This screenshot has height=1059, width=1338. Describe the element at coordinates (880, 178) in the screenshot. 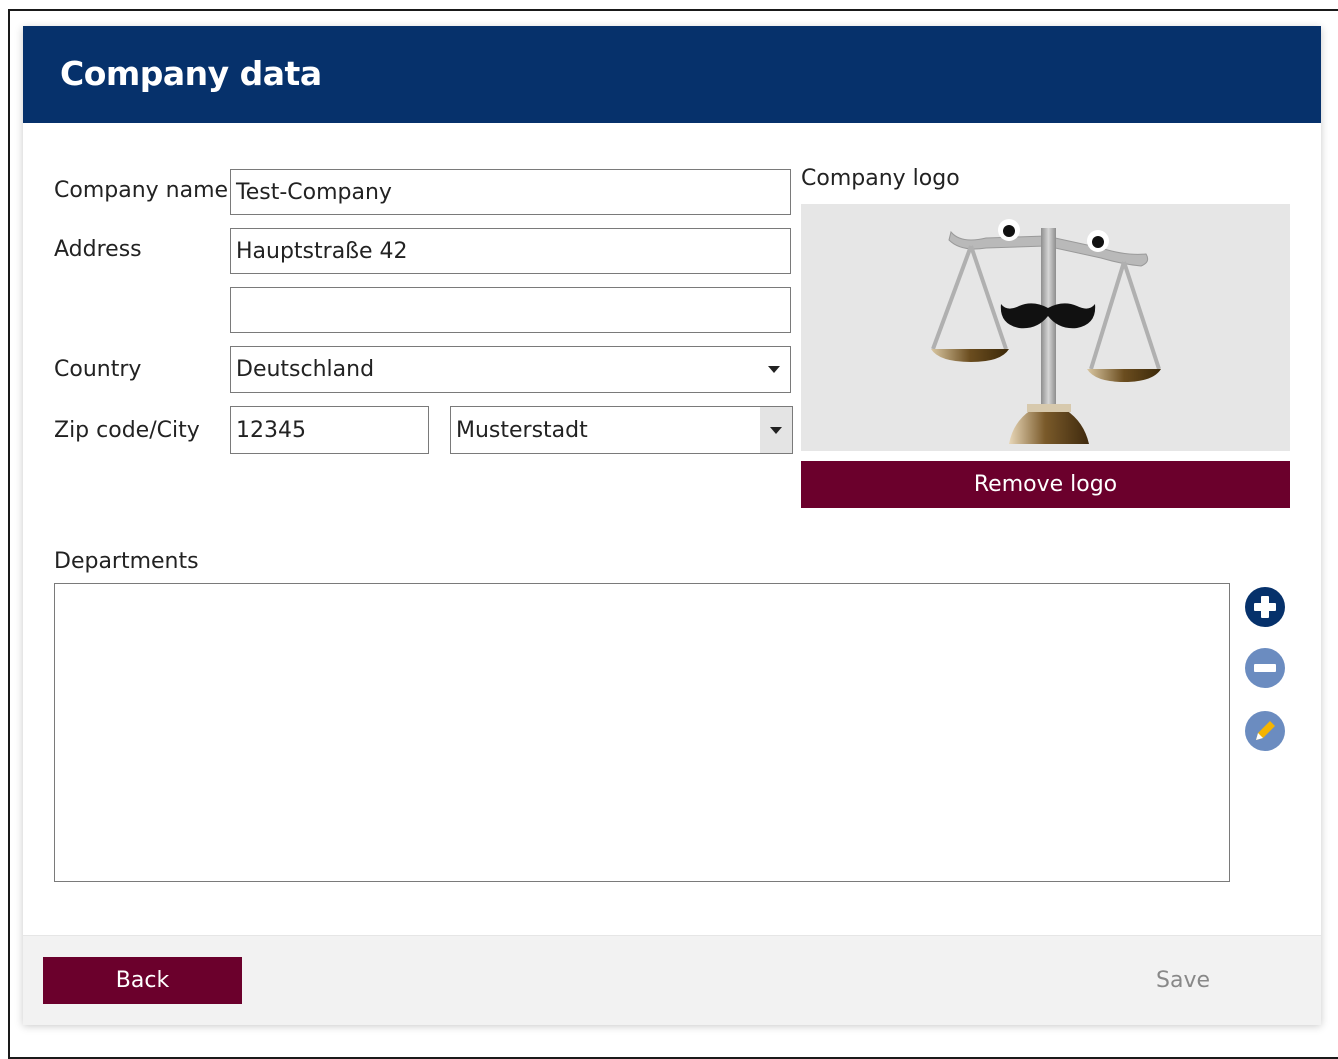

I see `company-logo-label: Company logo` at that location.